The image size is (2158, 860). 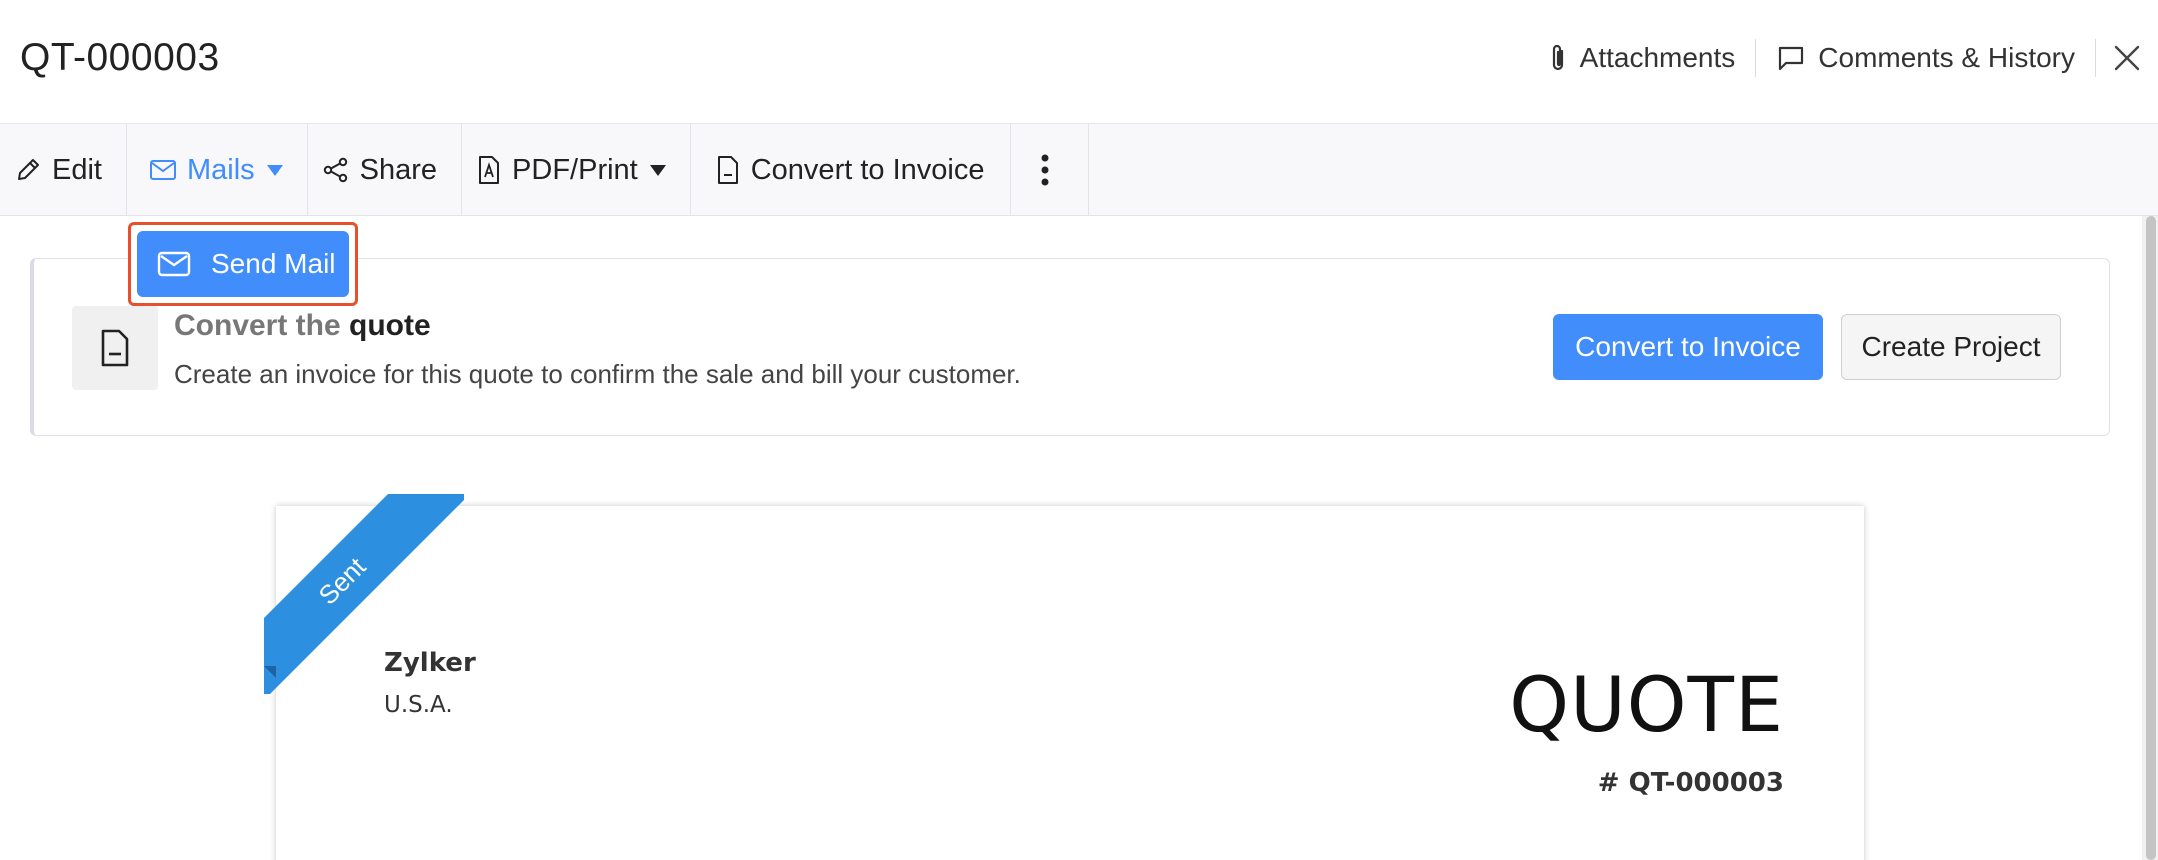 I want to click on pencil-icon, so click(x=28, y=169).